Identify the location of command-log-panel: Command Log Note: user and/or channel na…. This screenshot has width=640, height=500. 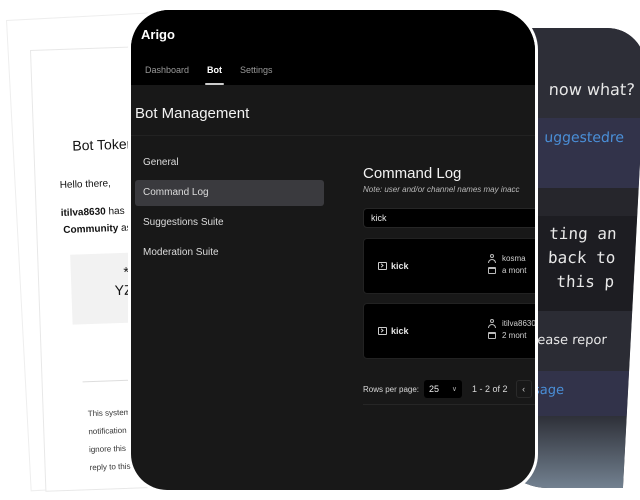
(449, 262).